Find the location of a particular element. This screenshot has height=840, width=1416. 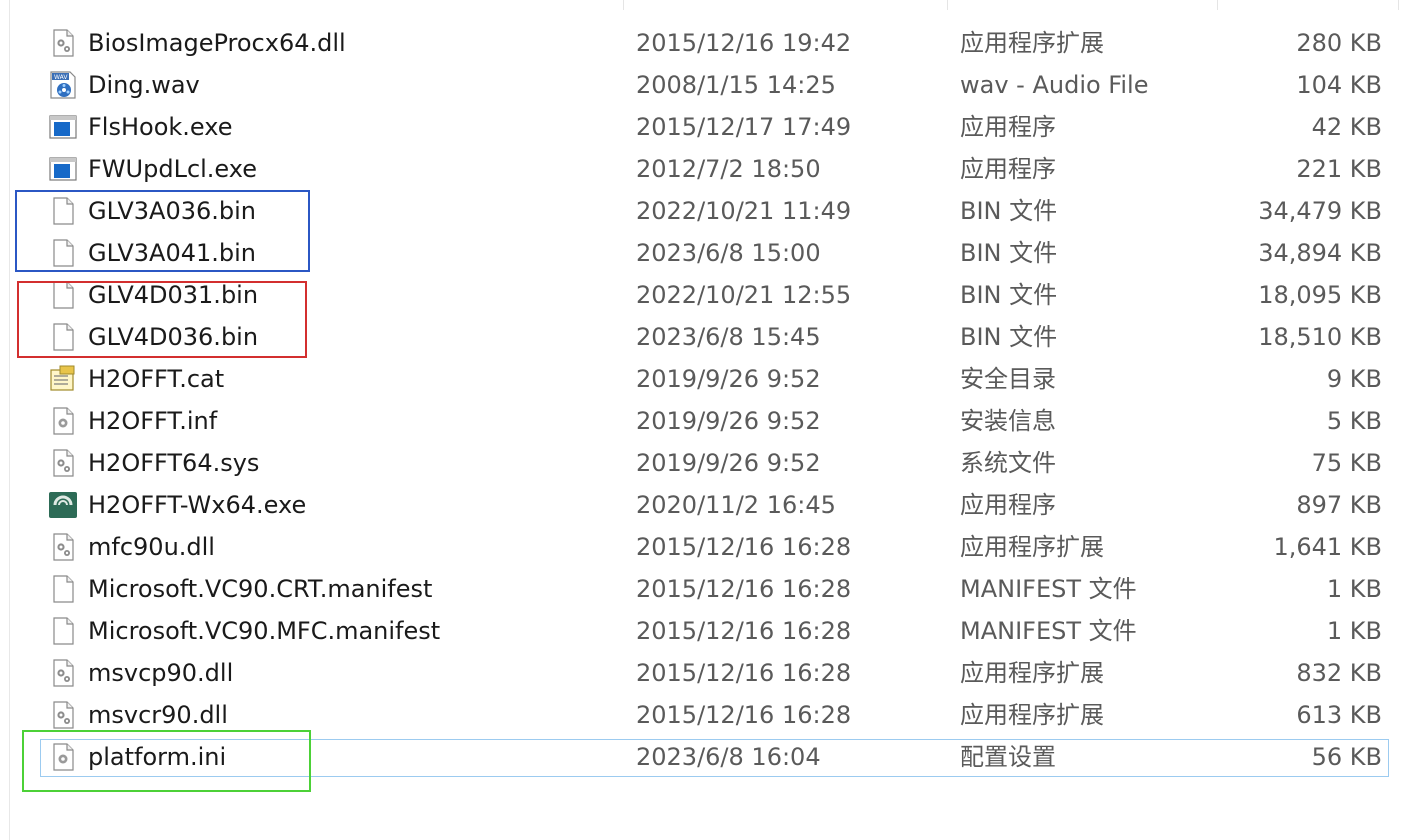

file-date-modified: 2015/12/17 17:49 is located at coordinates (744, 127).